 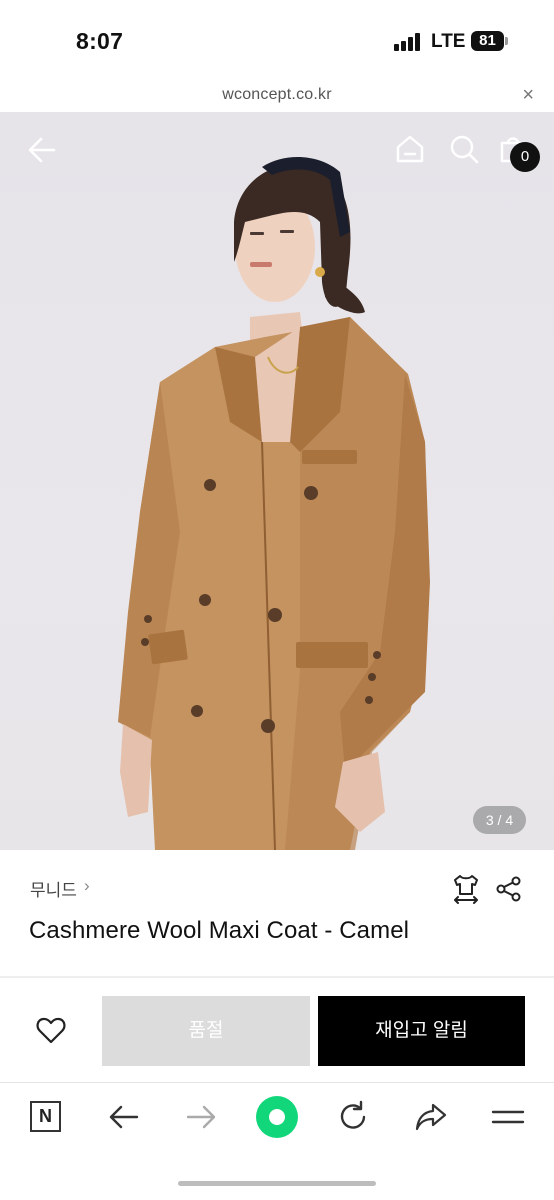 What do you see at coordinates (124, 1117) in the screenshot?
I see `browser-back-icon` at bounding box center [124, 1117].